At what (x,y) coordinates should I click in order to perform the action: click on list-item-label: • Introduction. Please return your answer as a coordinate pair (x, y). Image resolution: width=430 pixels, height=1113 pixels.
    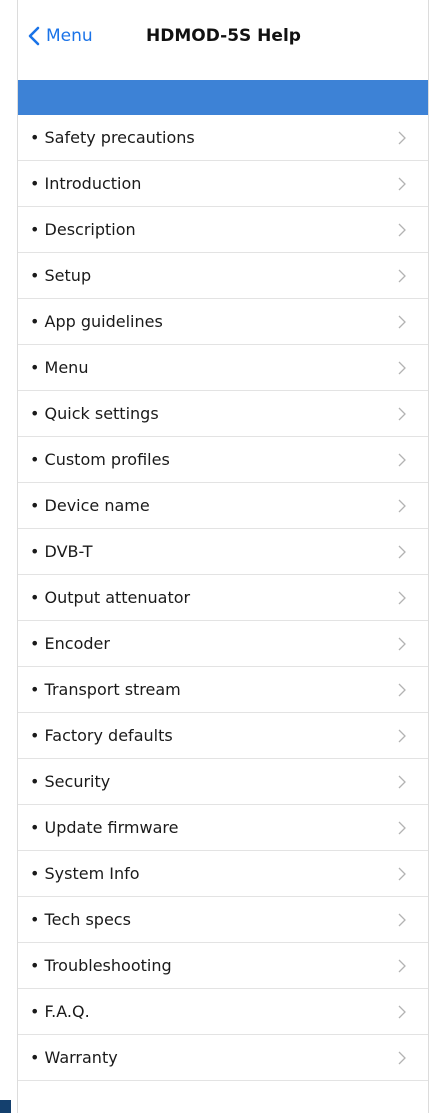
    Looking at the image, I should click on (86, 183).